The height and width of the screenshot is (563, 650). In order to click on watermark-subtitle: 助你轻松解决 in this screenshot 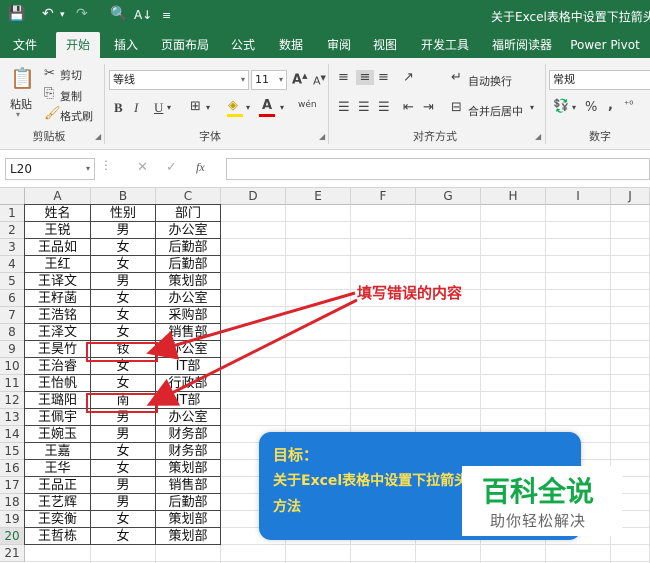, I will do `click(538, 521)`.